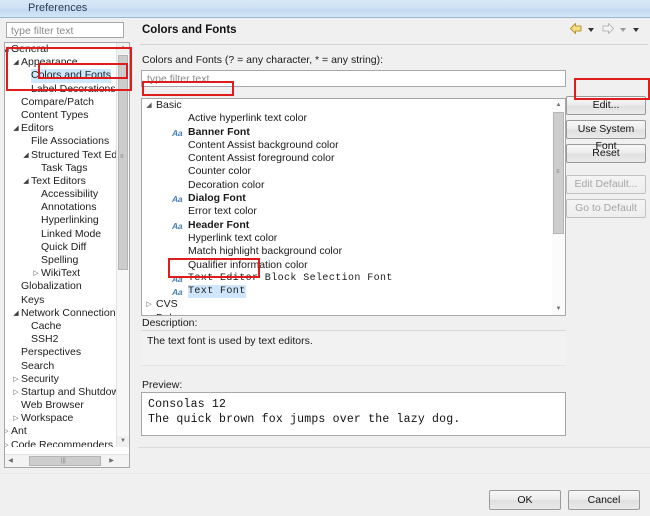 This screenshot has height=516, width=650. Describe the element at coordinates (347, 292) in the screenshot. I see `list-item: Aa Text Font` at that location.